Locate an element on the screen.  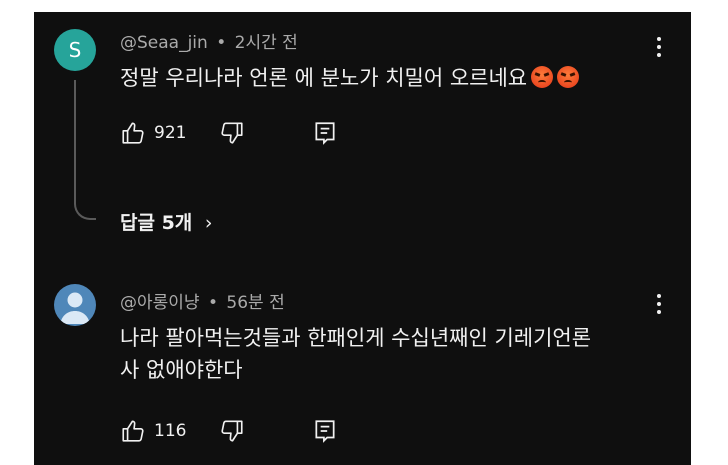
default-profile-icon is located at coordinates (75, 308).